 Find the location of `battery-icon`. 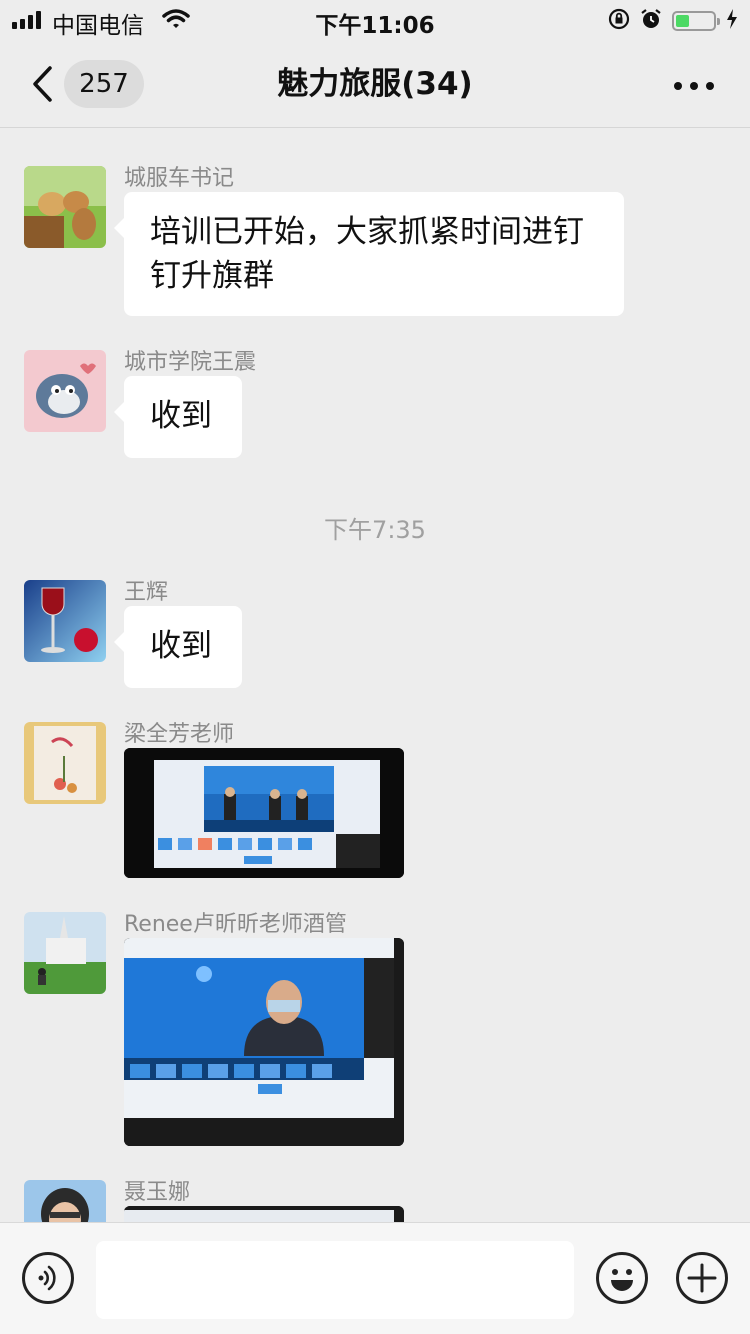

battery-icon is located at coordinates (696, 21).